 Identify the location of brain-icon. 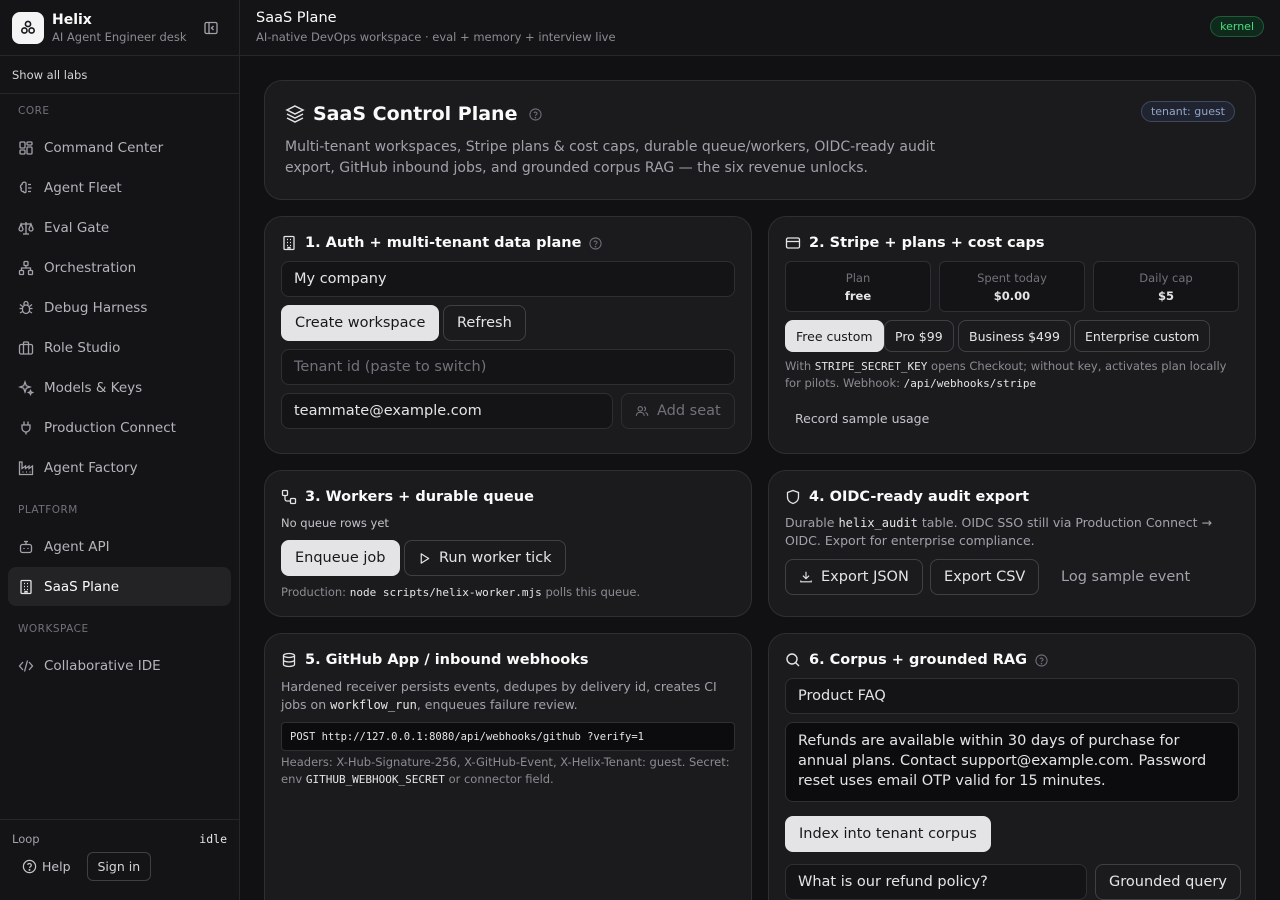
(25, 187).